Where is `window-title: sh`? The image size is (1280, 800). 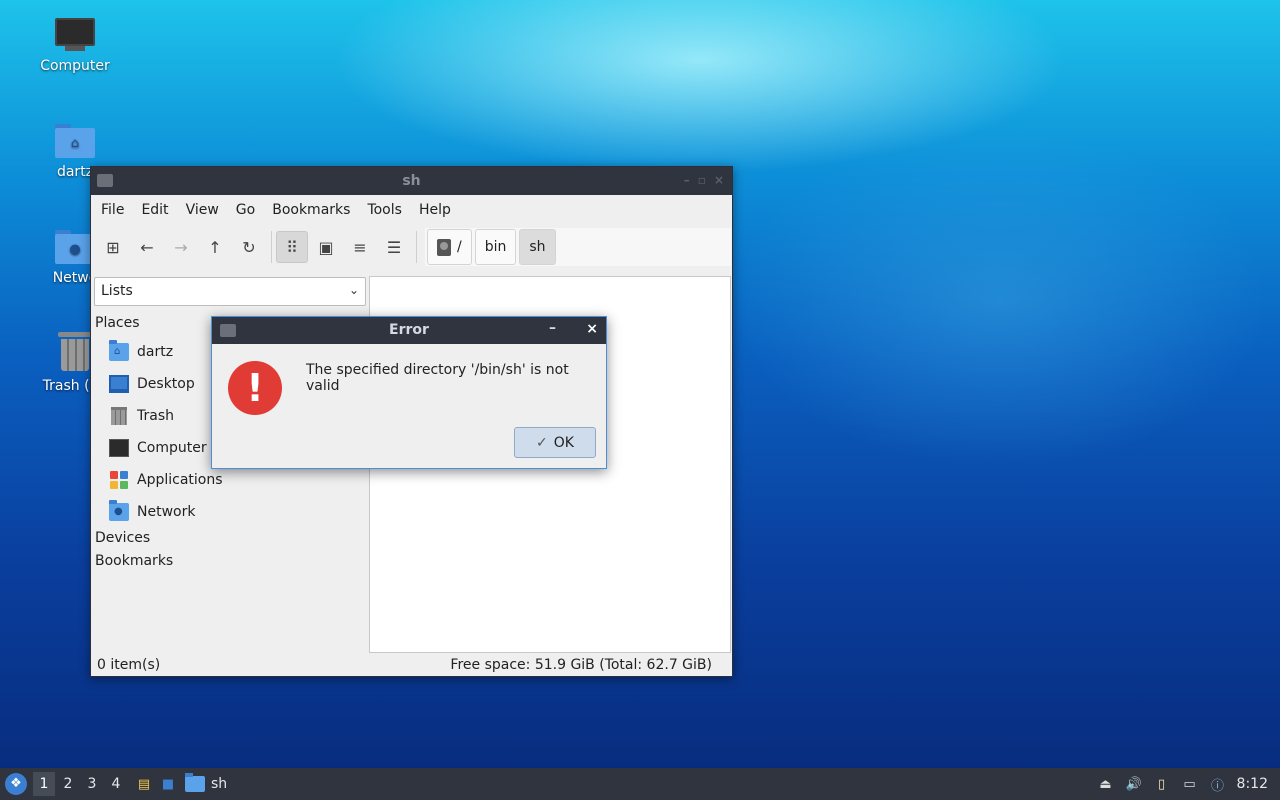
window-title: sh is located at coordinates (411, 181).